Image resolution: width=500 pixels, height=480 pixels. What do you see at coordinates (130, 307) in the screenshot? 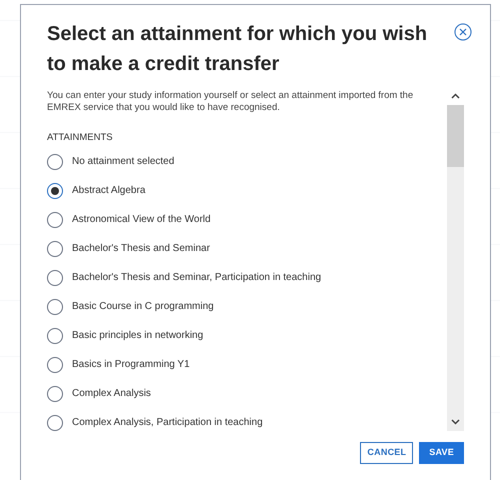
I see `radio-option: Basic Course in C programming` at bounding box center [130, 307].